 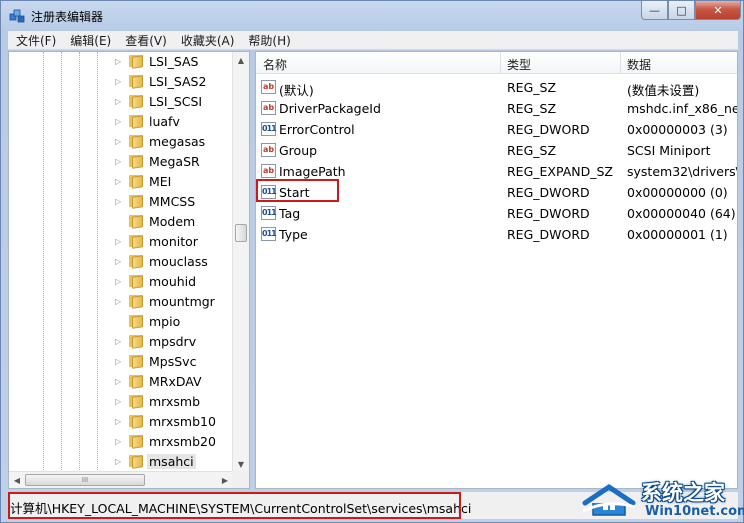 I want to click on tree-hscroll-thumb: III, so click(x=85, y=480).